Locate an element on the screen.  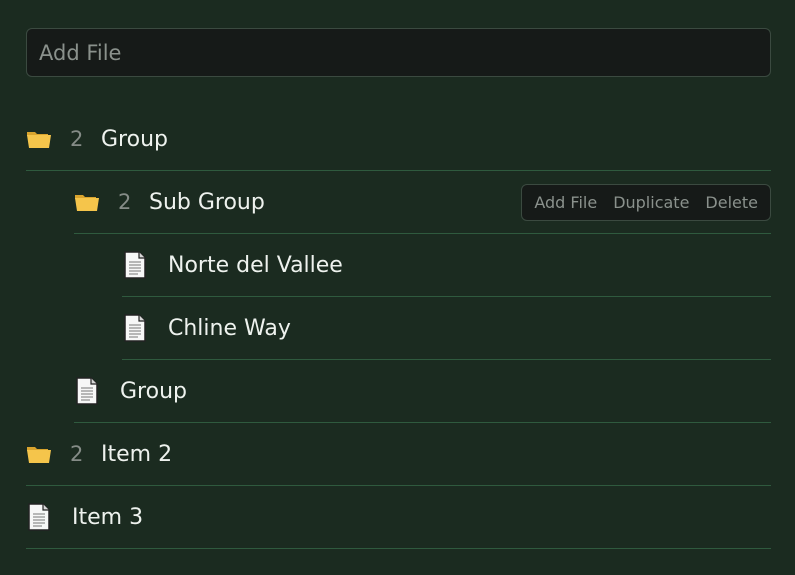
tree-row-chline-way: Chline Way is located at coordinates (446, 328).